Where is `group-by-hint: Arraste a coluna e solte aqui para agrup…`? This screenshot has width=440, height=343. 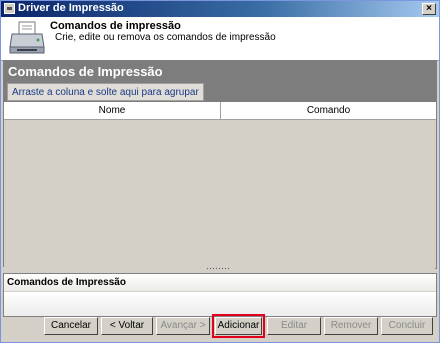 group-by-hint: Arraste a coluna e solte aqui para agrup… is located at coordinates (105, 92).